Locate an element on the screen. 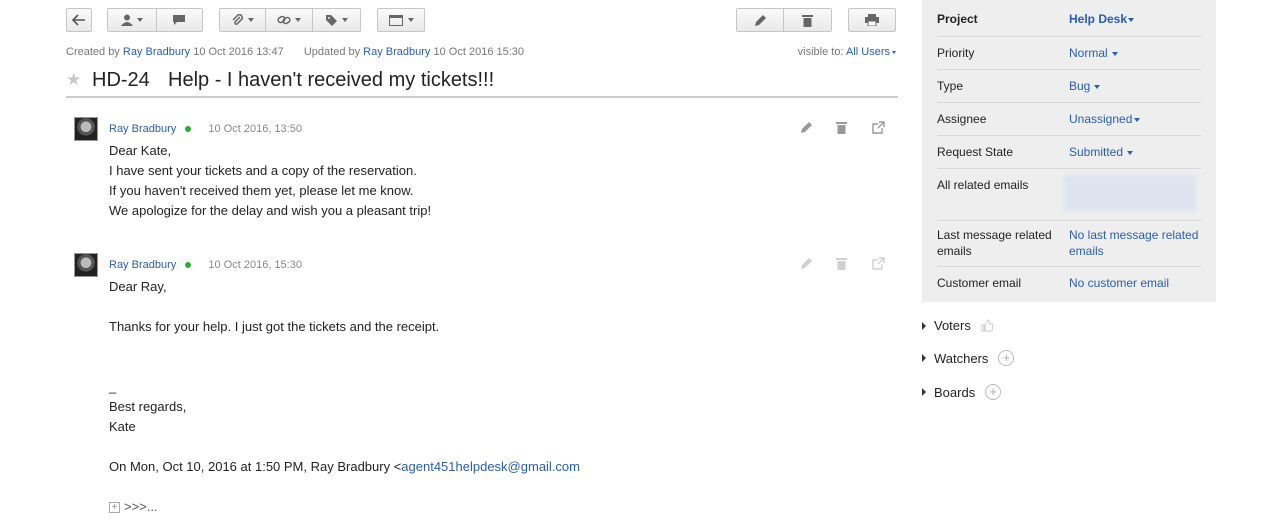 Image resolution: width=1281 pixels, height=520 pixels. watchers-section: Watchers + is located at coordinates (968, 358).